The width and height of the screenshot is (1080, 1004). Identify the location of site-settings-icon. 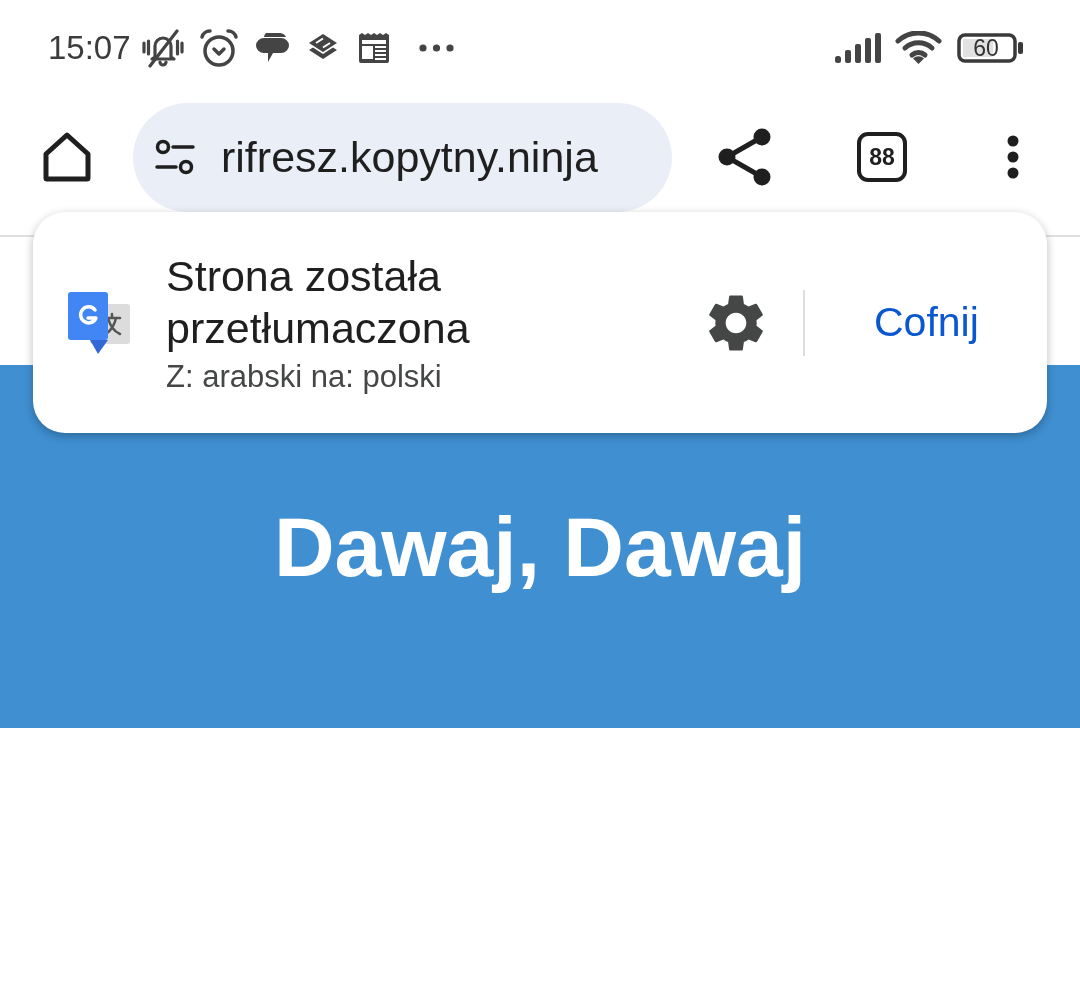
(175, 157).